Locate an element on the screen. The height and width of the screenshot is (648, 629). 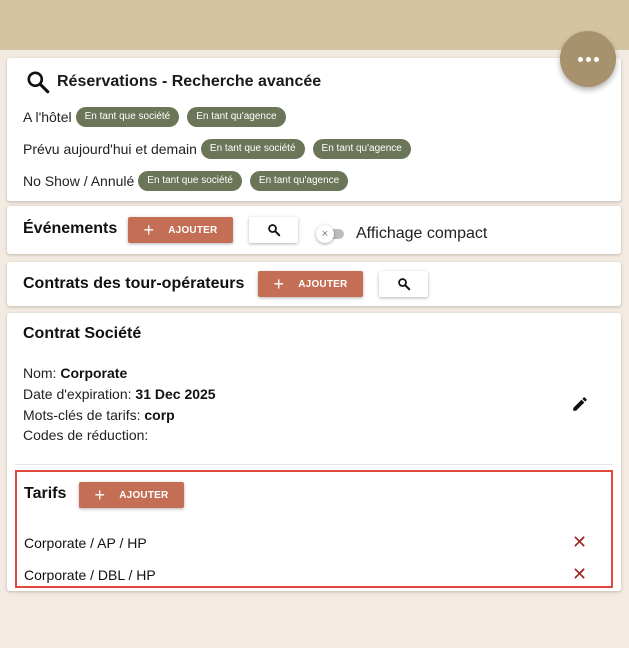
add-tarif-label: AJOUTER is located at coordinates (144, 495).